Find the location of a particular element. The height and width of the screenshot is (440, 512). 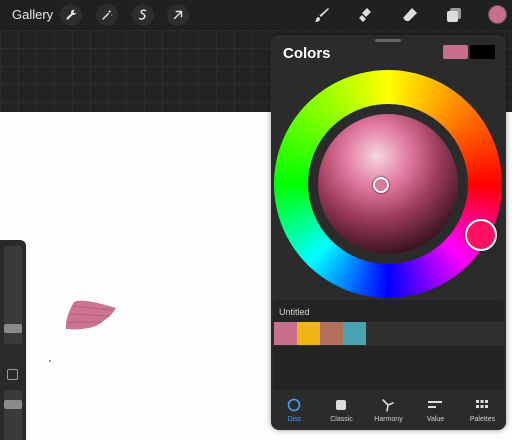

tab-disc: Disc is located at coordinates (294, 411).